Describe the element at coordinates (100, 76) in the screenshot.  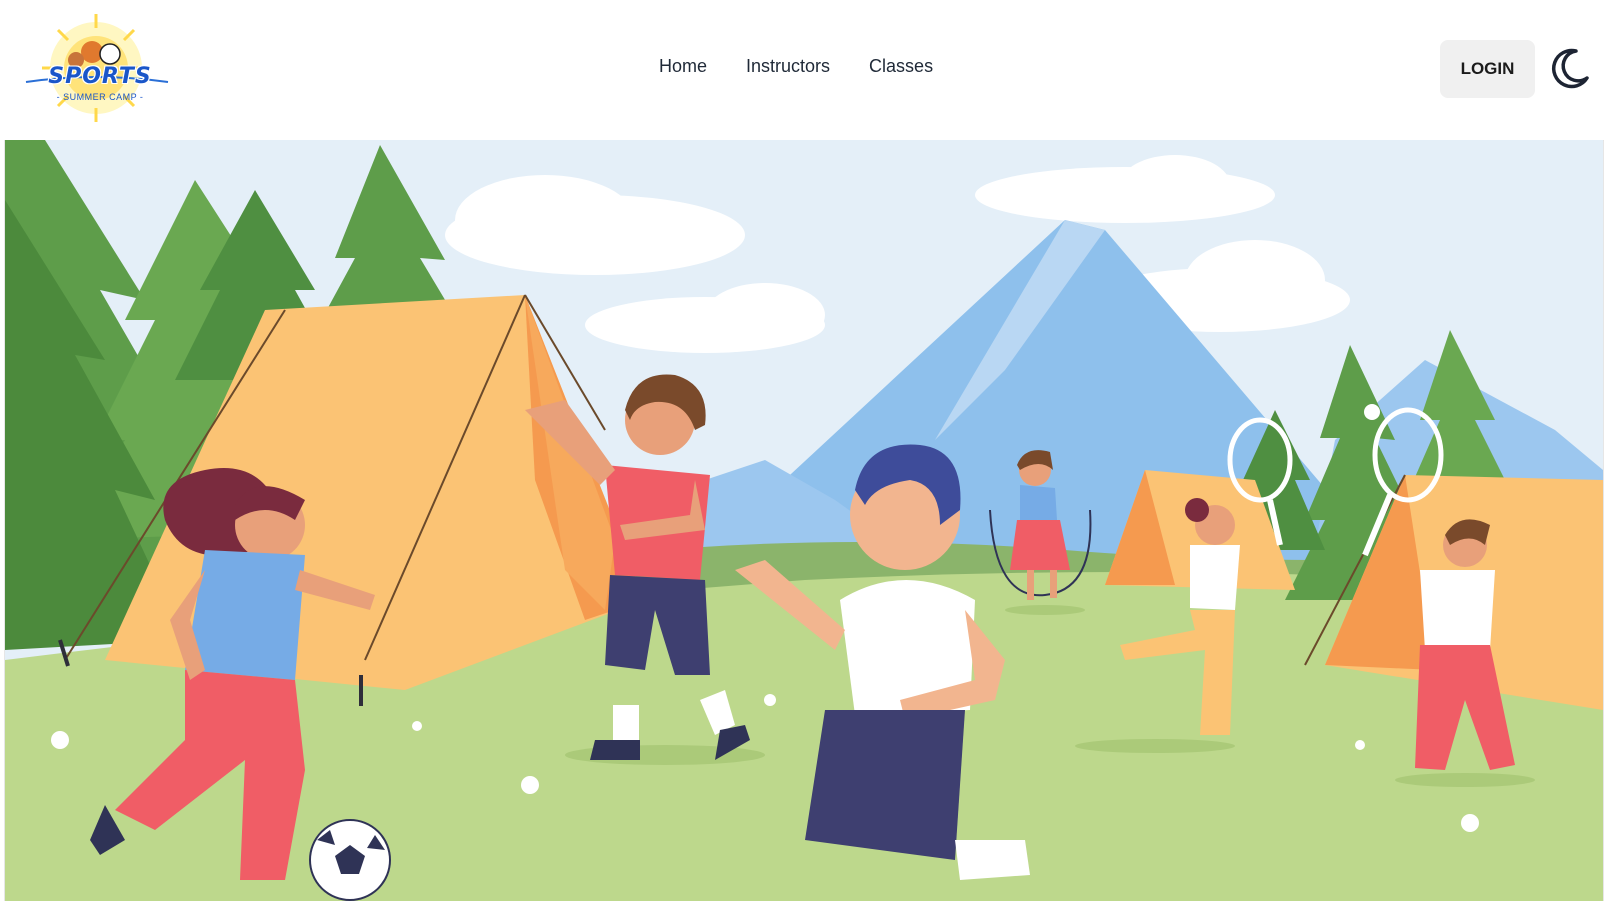
I see `logo-title: SPORTS` at that location.